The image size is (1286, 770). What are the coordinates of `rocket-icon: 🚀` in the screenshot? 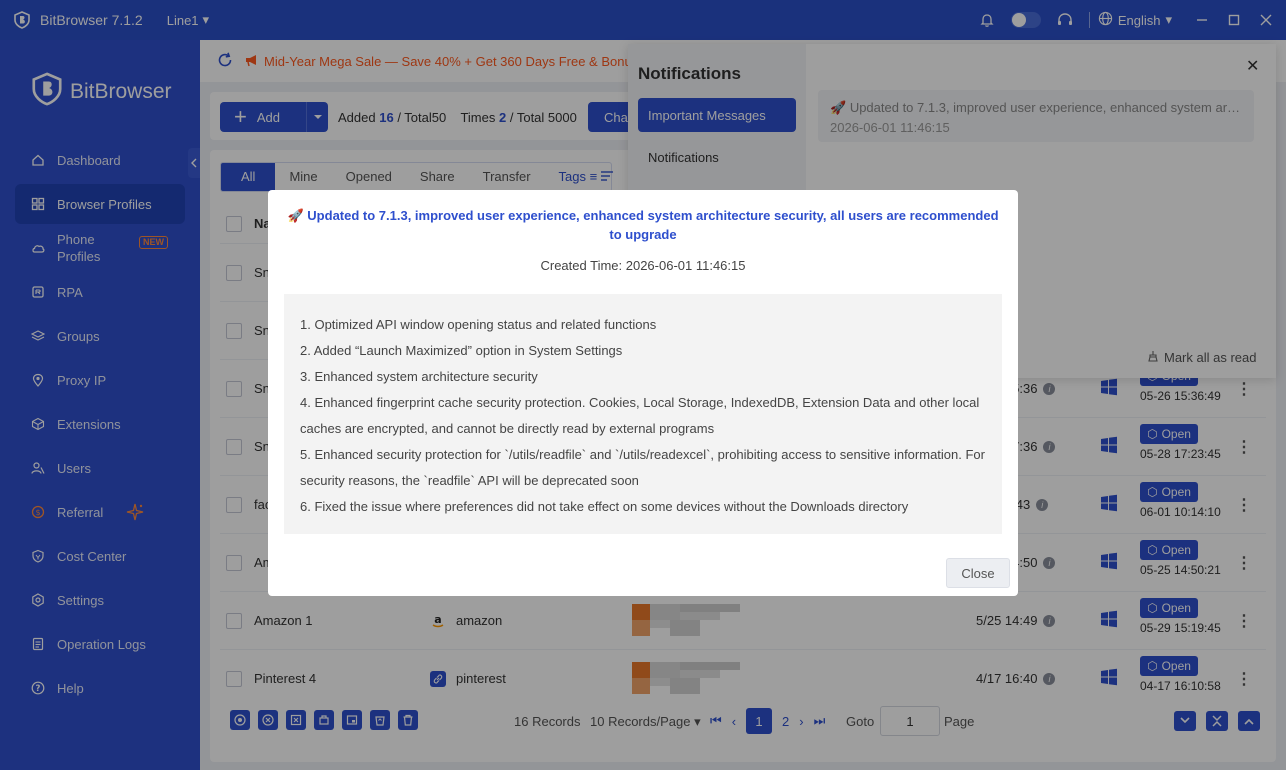 It's located at (295, 215).